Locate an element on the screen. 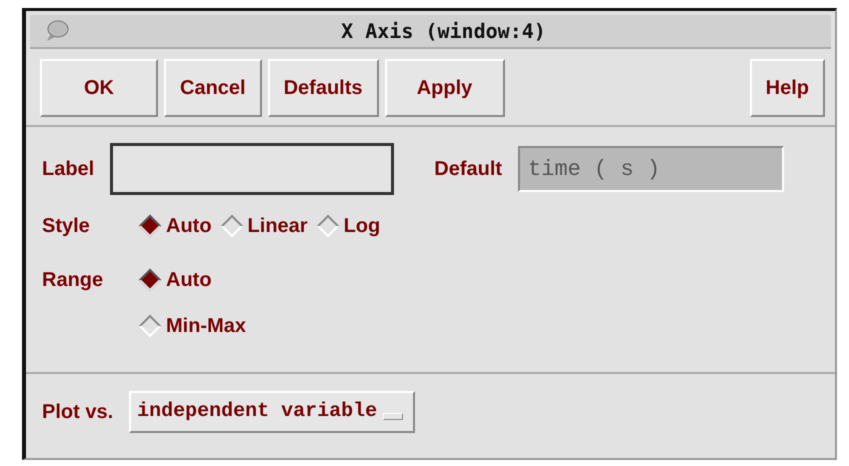 Image resolution: width=849 pixels, height=466 pixels. radio-option: Linear is located at coordinates (263, 226).